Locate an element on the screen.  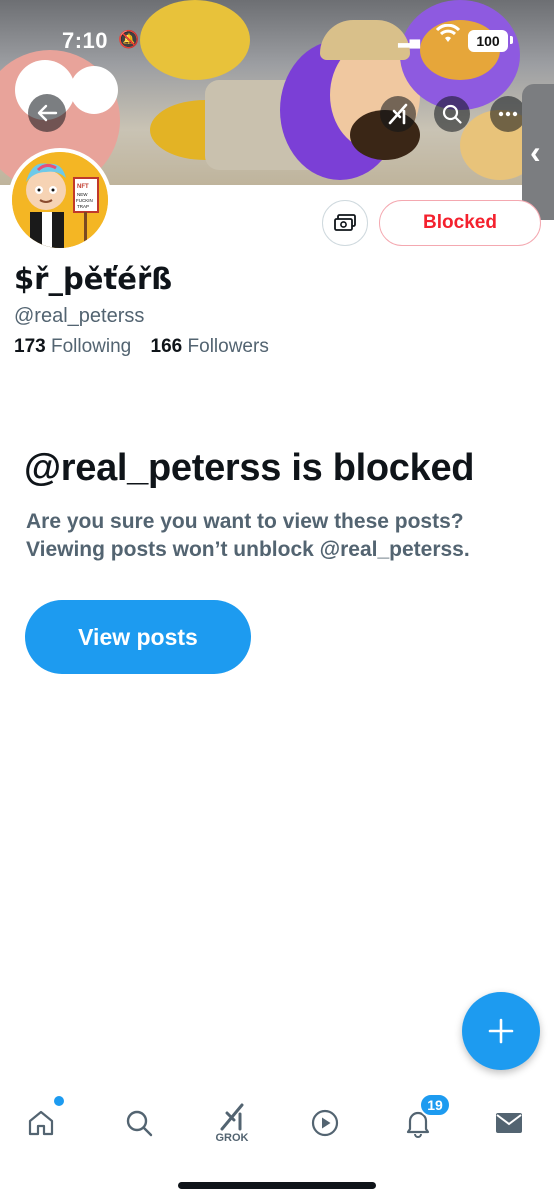
battery-tip is located at coordinates (511, 40).